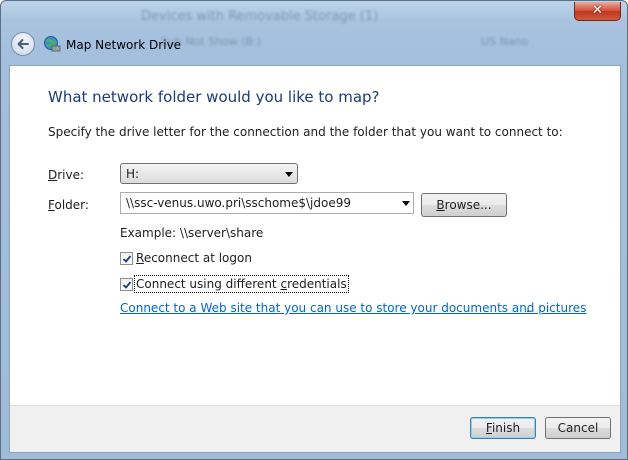  Describe the element at coordinates (194, 258) in the screenshot. I see `reconnect-label: Reconnect at logon` at that location.